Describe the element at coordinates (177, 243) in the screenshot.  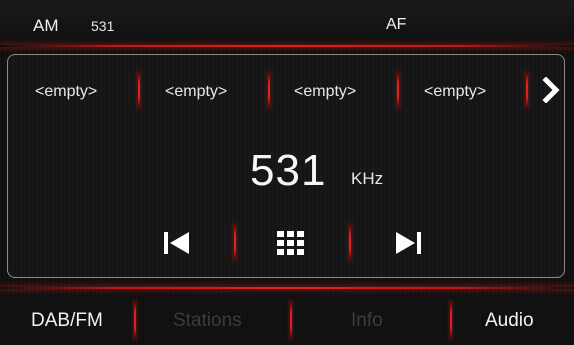
I see `previous-icon` at that location.